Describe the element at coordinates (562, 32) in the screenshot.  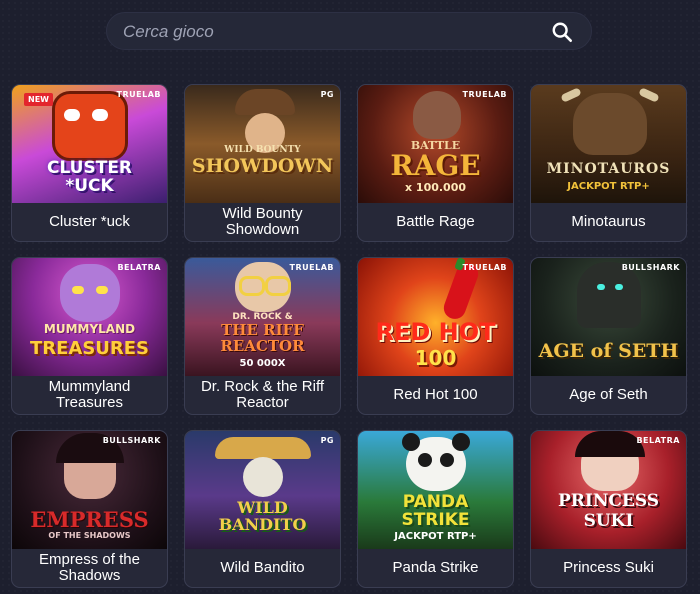
I see `search-icon` at that location.